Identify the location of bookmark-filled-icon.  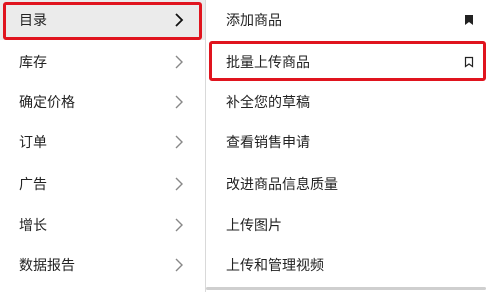
(469, 20).